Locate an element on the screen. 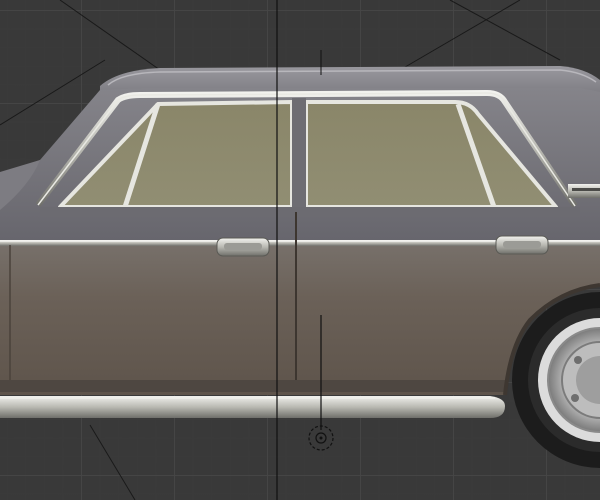 The image size is (600, 500). front-door-handle is located at coordinates (243, 247).